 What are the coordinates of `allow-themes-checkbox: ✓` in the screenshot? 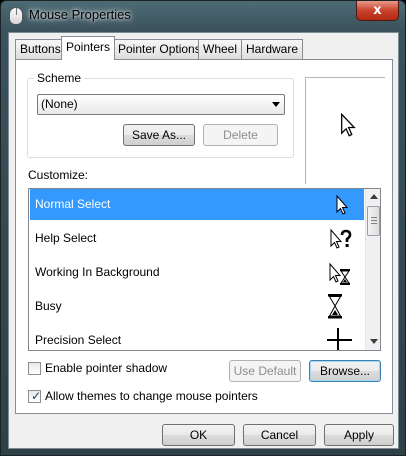 It's located at (35, 396).